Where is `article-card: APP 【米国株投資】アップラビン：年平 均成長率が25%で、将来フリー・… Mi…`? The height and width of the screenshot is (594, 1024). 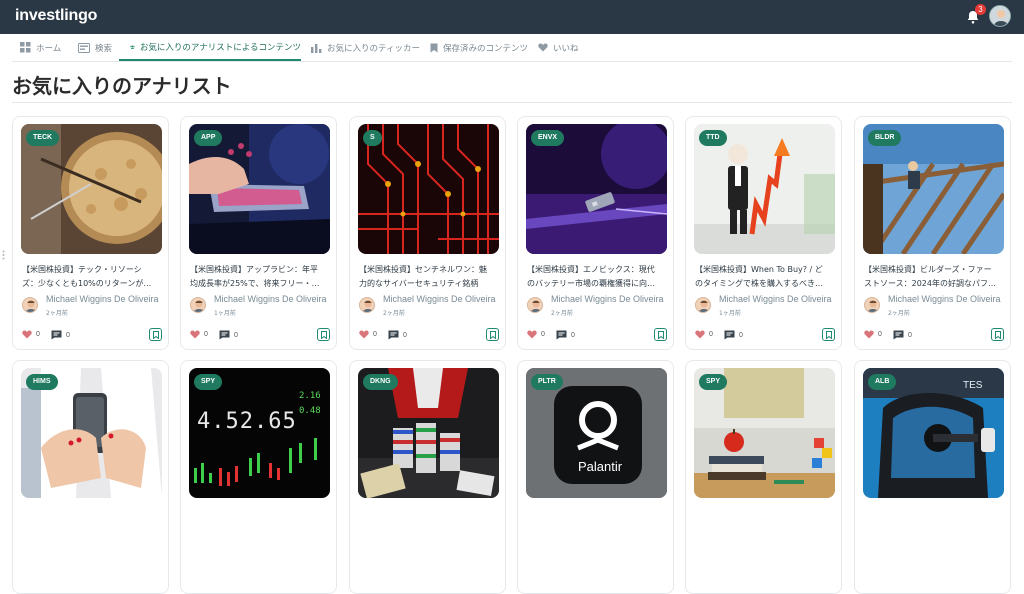 article-card: APP 【米国株投資】アップラビン：年平 均成長率が25%で、将来フリー・… Mi… is located at coordinates (258, 233).